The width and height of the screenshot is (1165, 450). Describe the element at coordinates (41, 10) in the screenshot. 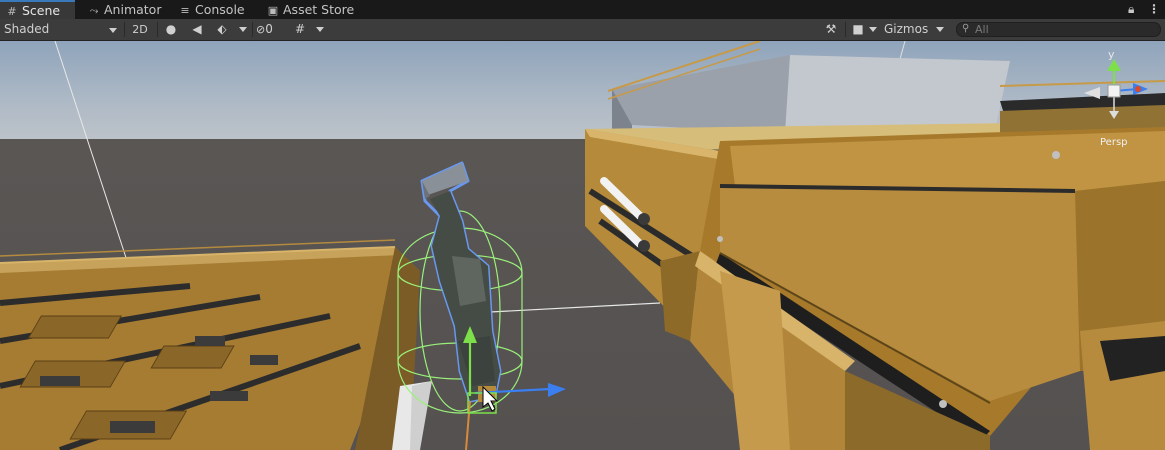

I see `tab-scene-label: Scene` at that location.